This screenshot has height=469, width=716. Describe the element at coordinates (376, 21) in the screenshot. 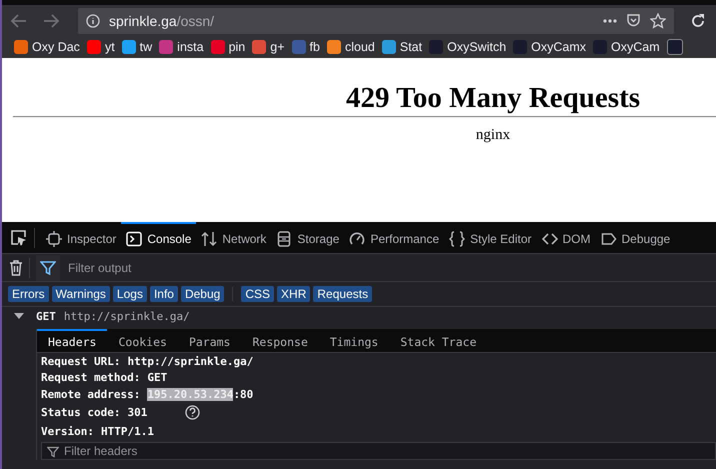

I see `address-bar: sprinkle.ga/ossn/` at that location.